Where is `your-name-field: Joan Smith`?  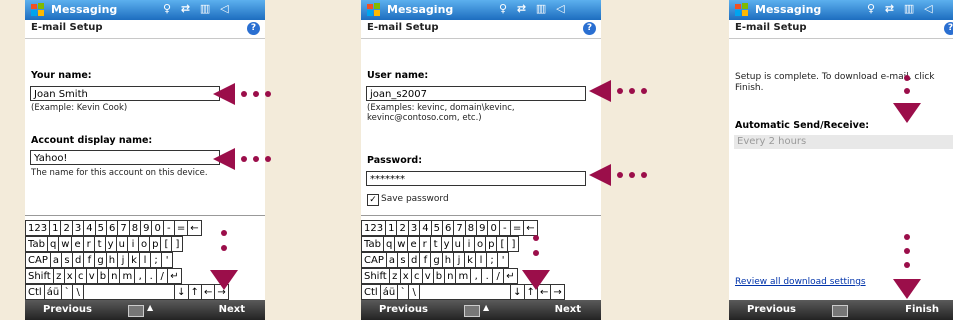 your-name-field: Joan Smith is located at coordinates (125, 93).